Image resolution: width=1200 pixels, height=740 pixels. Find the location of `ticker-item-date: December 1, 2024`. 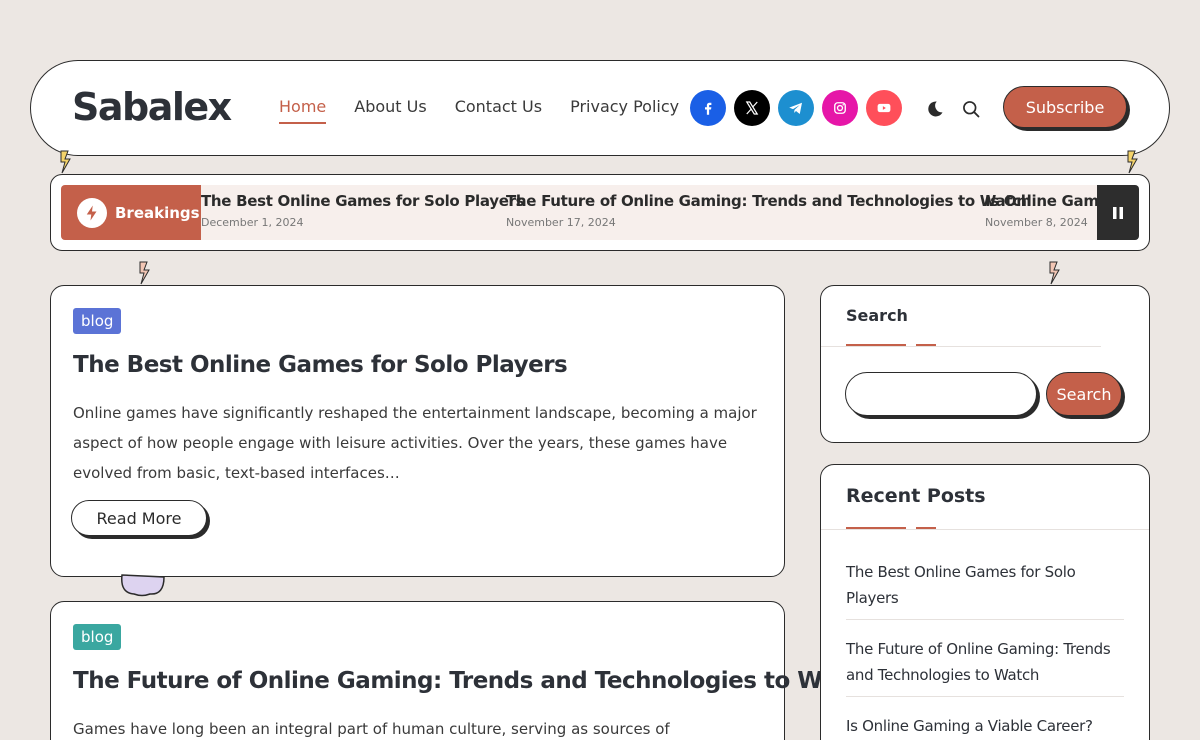

ticker-item-date: December 1, 2024 is located at coordinates (252, 222).